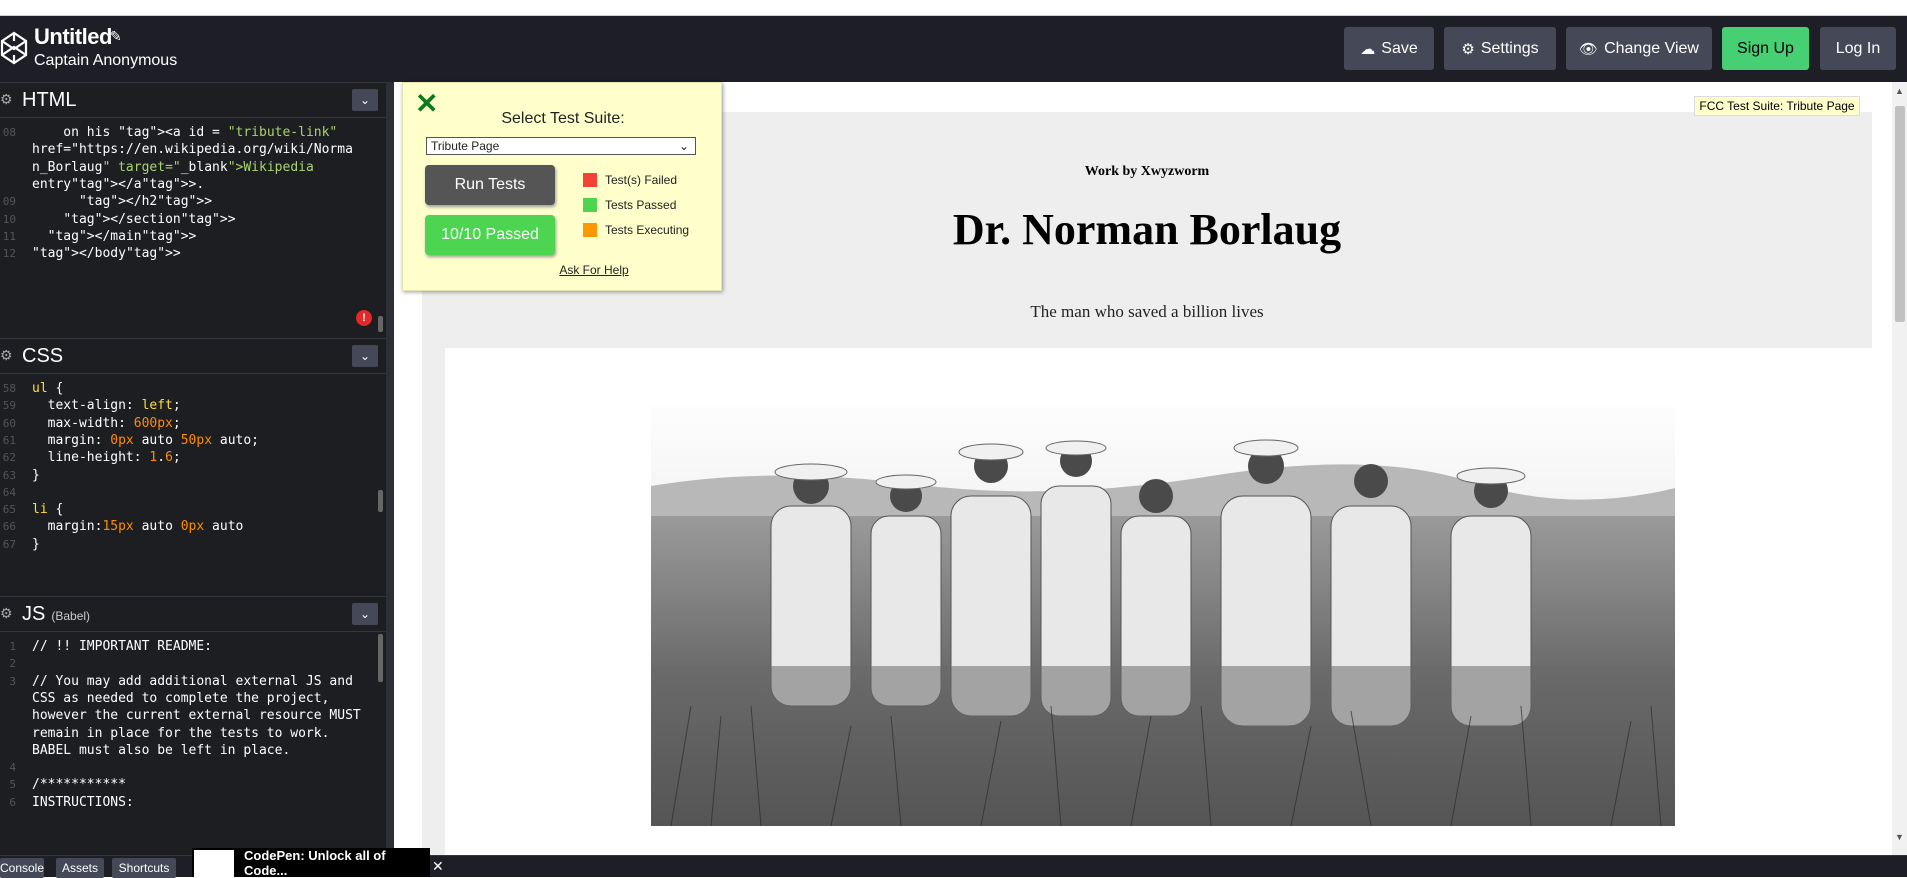  Describe the element at coordinates (14, 48) in the screenshot. I see `codepen-logo-icon` at that location.